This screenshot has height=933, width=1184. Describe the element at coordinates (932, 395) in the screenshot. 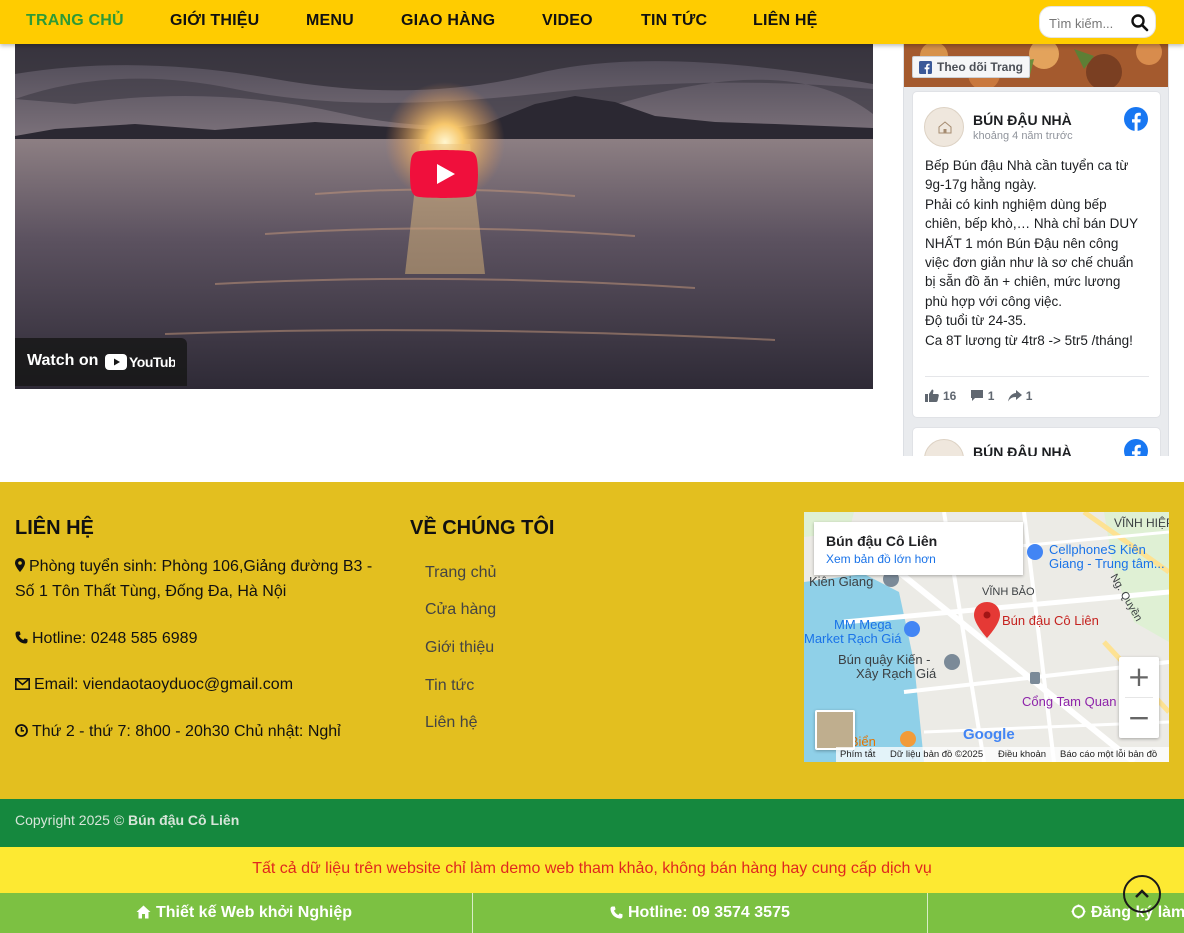

I see `like-icon` at that location.